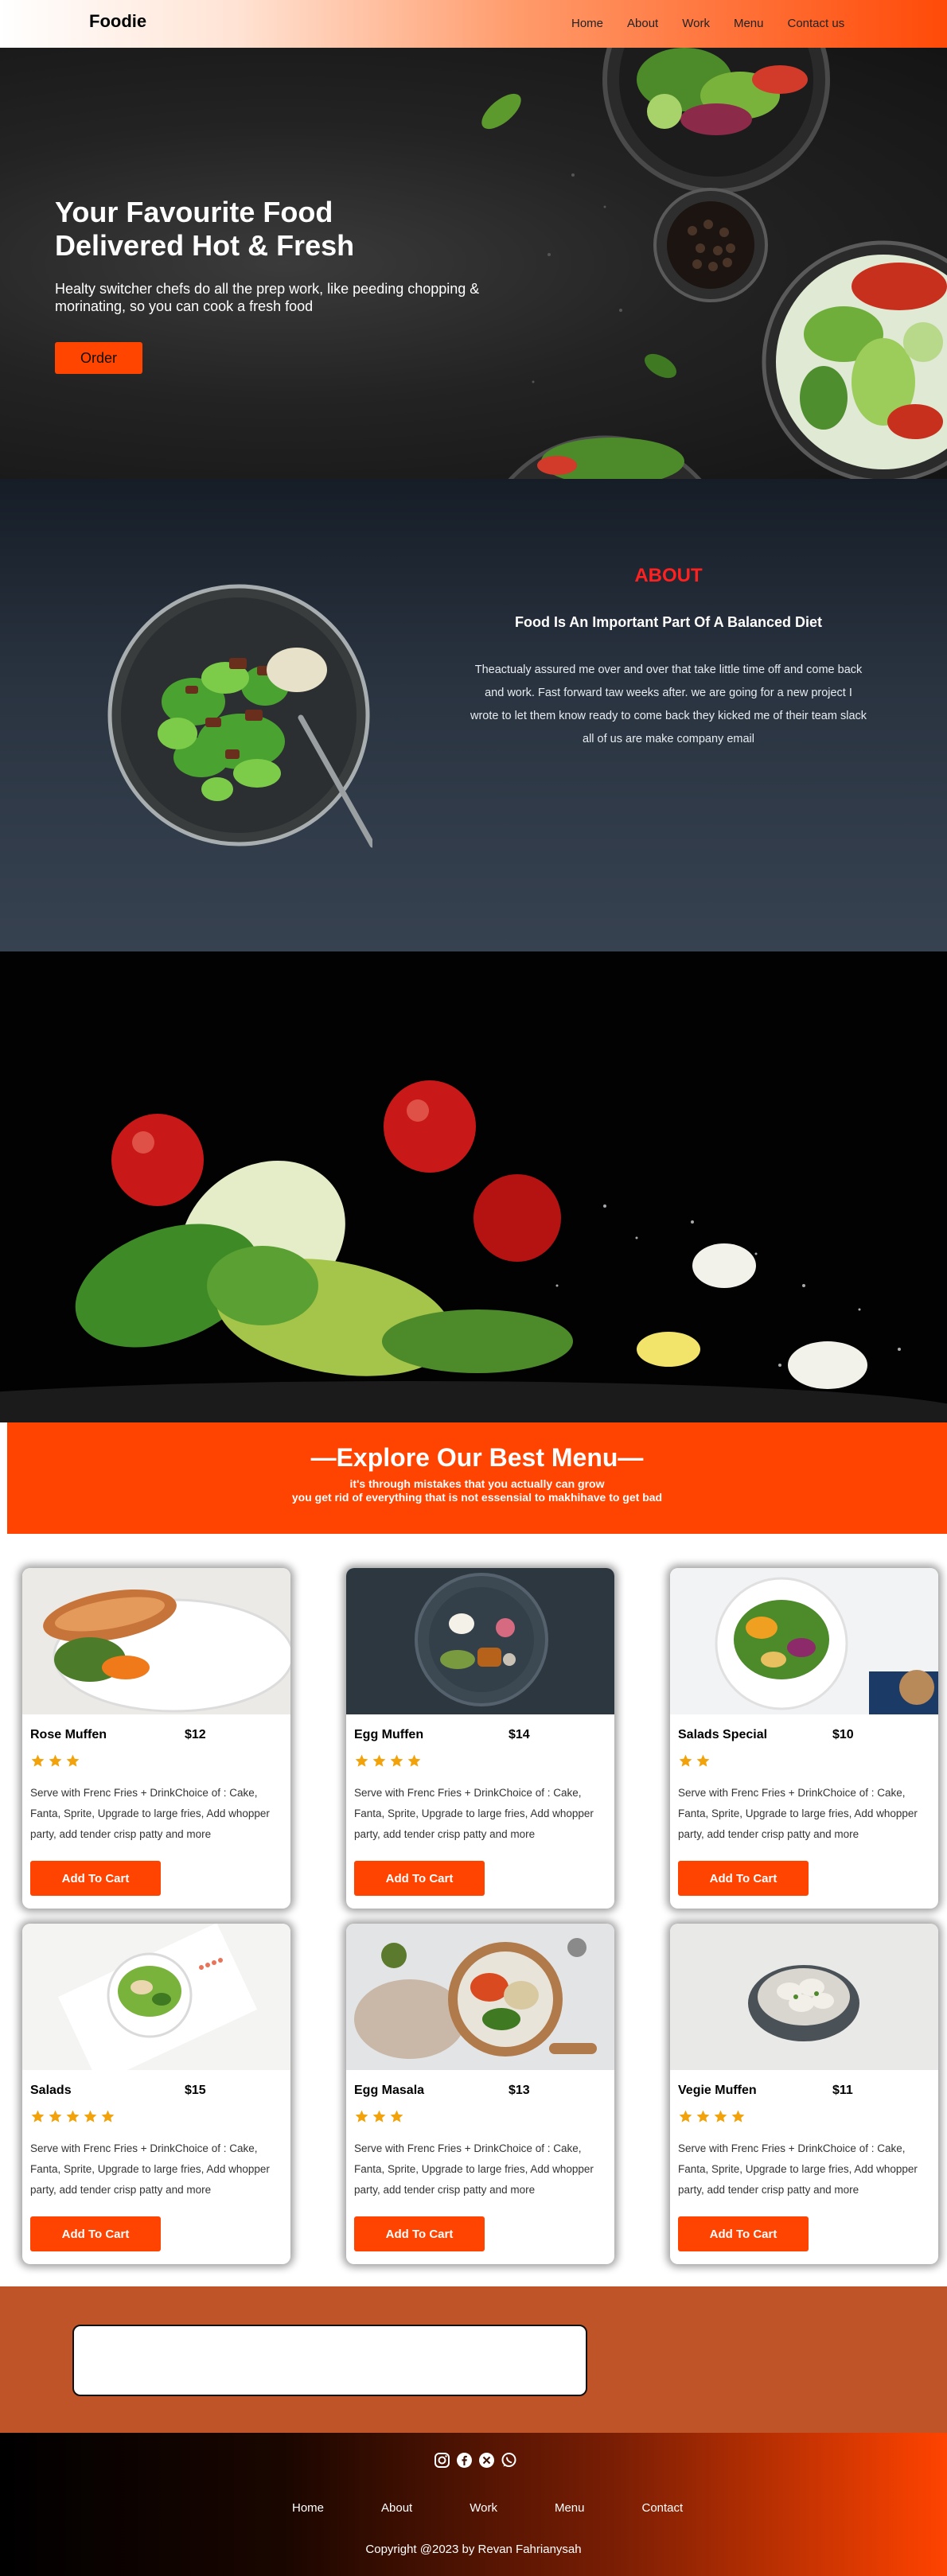 This screenshot has height=2576, width=947. Describe the element at coordinates (205, 246) in the screenshot. I see `hero-title-line2: Delivered Hot & Fresh` at that location.